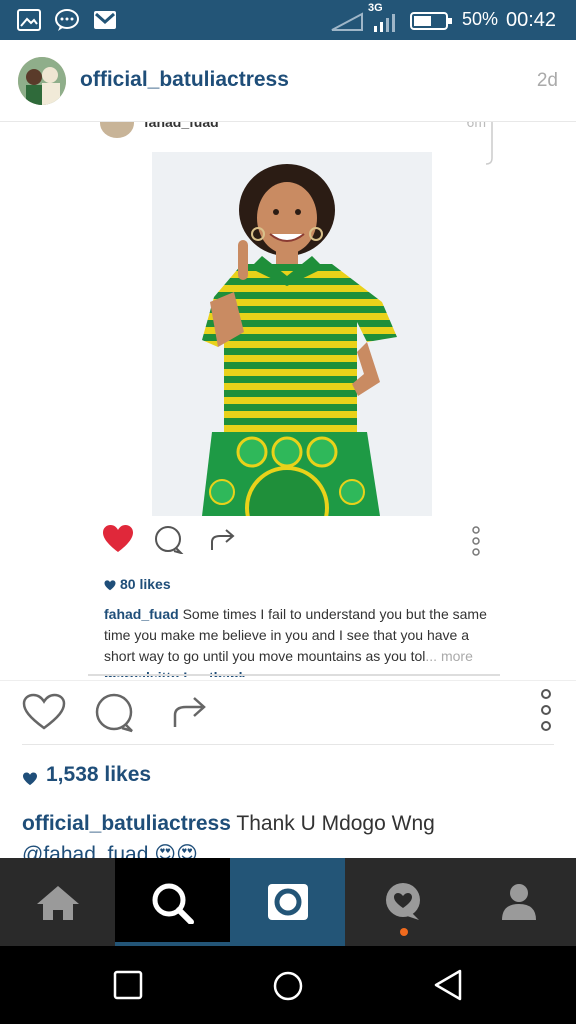  I want to click on battery-percent: 50%, so click(480, 19).